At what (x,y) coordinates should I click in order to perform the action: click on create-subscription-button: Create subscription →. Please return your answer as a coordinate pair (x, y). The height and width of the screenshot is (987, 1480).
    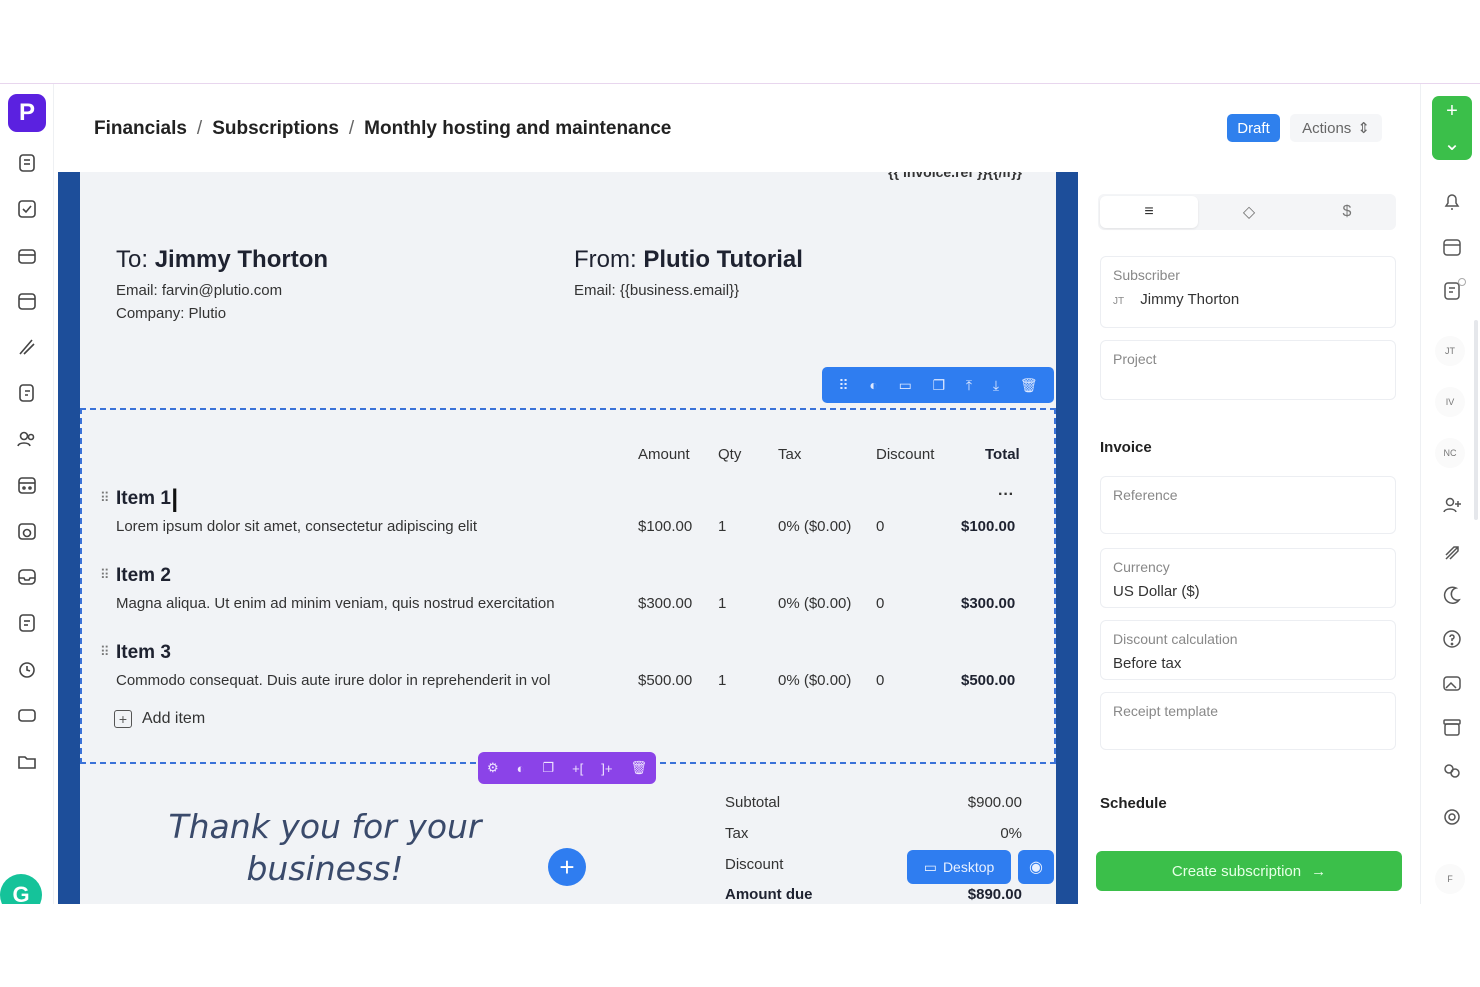
    Looking at the image, I should click on (1249, 871).